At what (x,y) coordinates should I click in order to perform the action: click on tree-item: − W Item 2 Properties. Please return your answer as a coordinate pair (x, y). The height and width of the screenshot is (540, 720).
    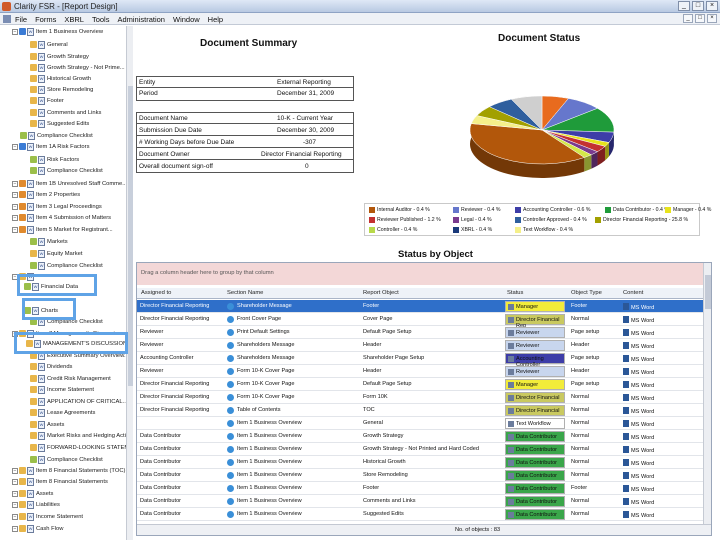
    Looking at the image, I should click on (46, 194).